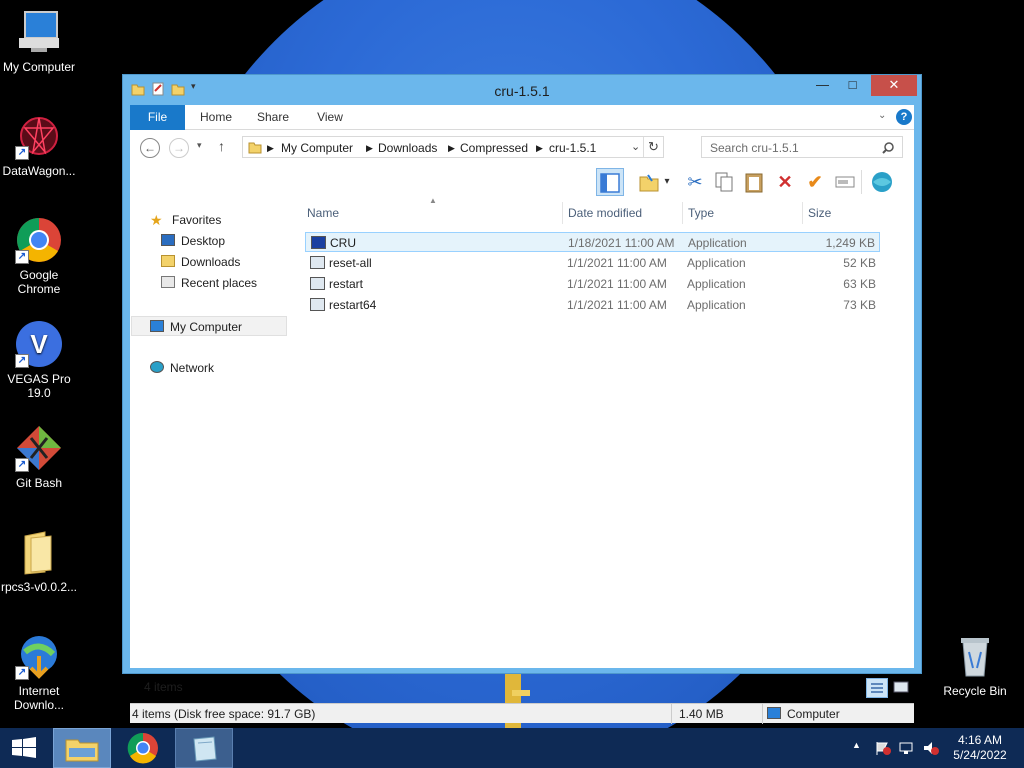  What do you see at coordinates (610, 182) in the screenshot?
I see `preview-pane-icon` at bounding box center [610, 182].